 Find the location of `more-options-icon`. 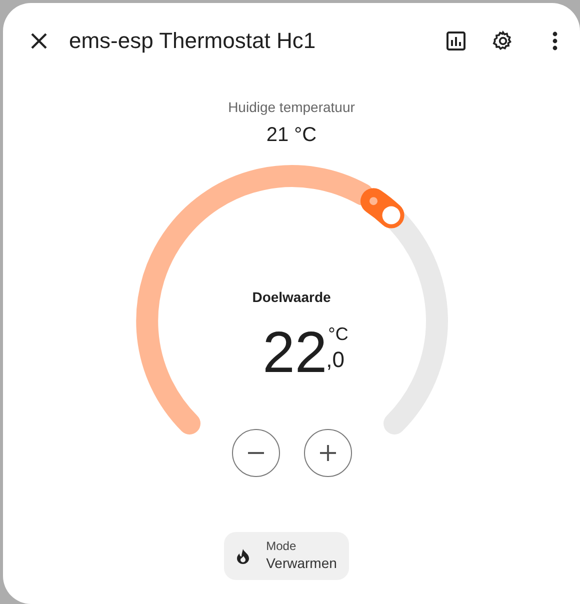

more-options-icon is located at coordinates (555, 40).